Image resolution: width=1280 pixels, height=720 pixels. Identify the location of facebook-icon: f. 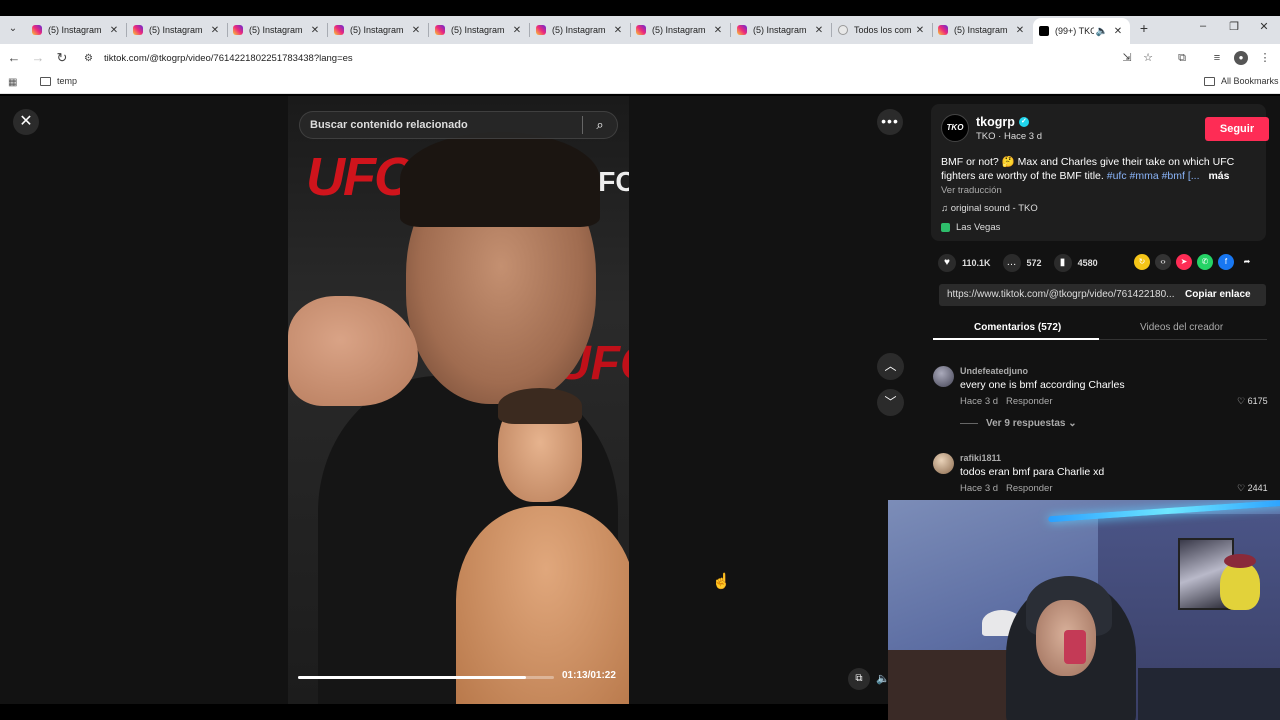
(1226, 262).